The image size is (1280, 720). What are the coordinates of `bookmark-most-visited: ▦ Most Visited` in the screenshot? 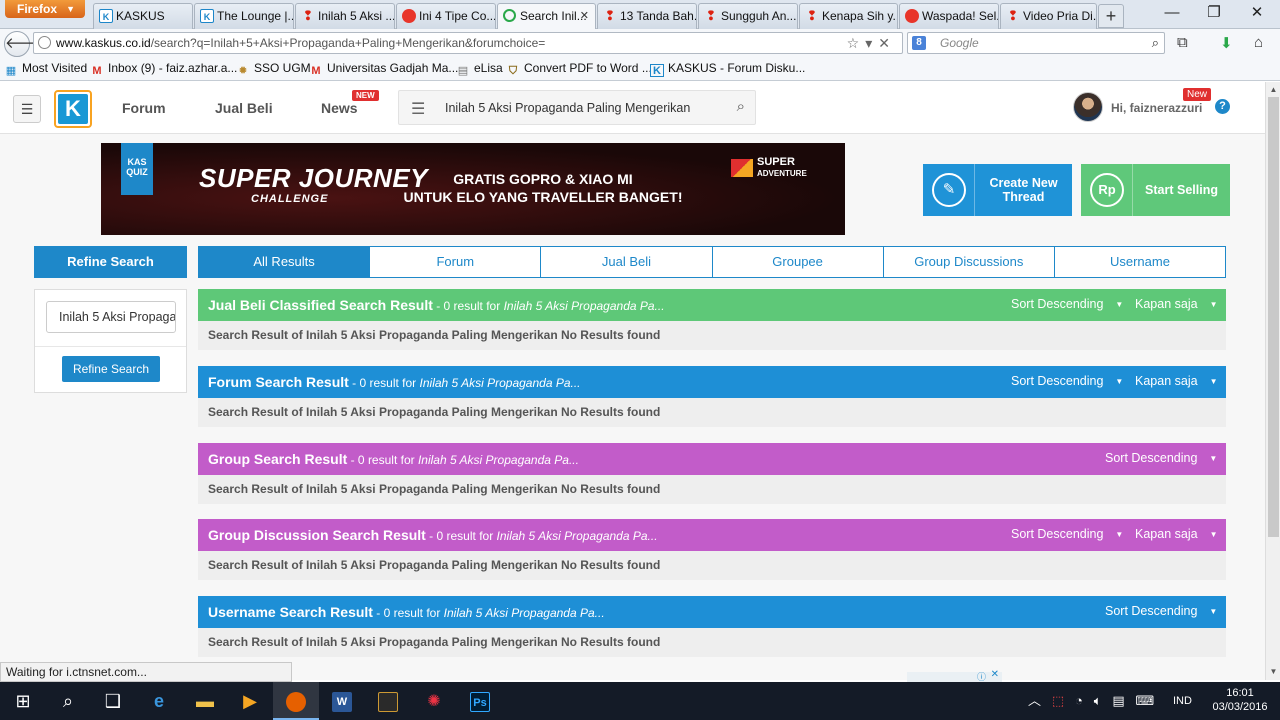 It's located at (45, 69).